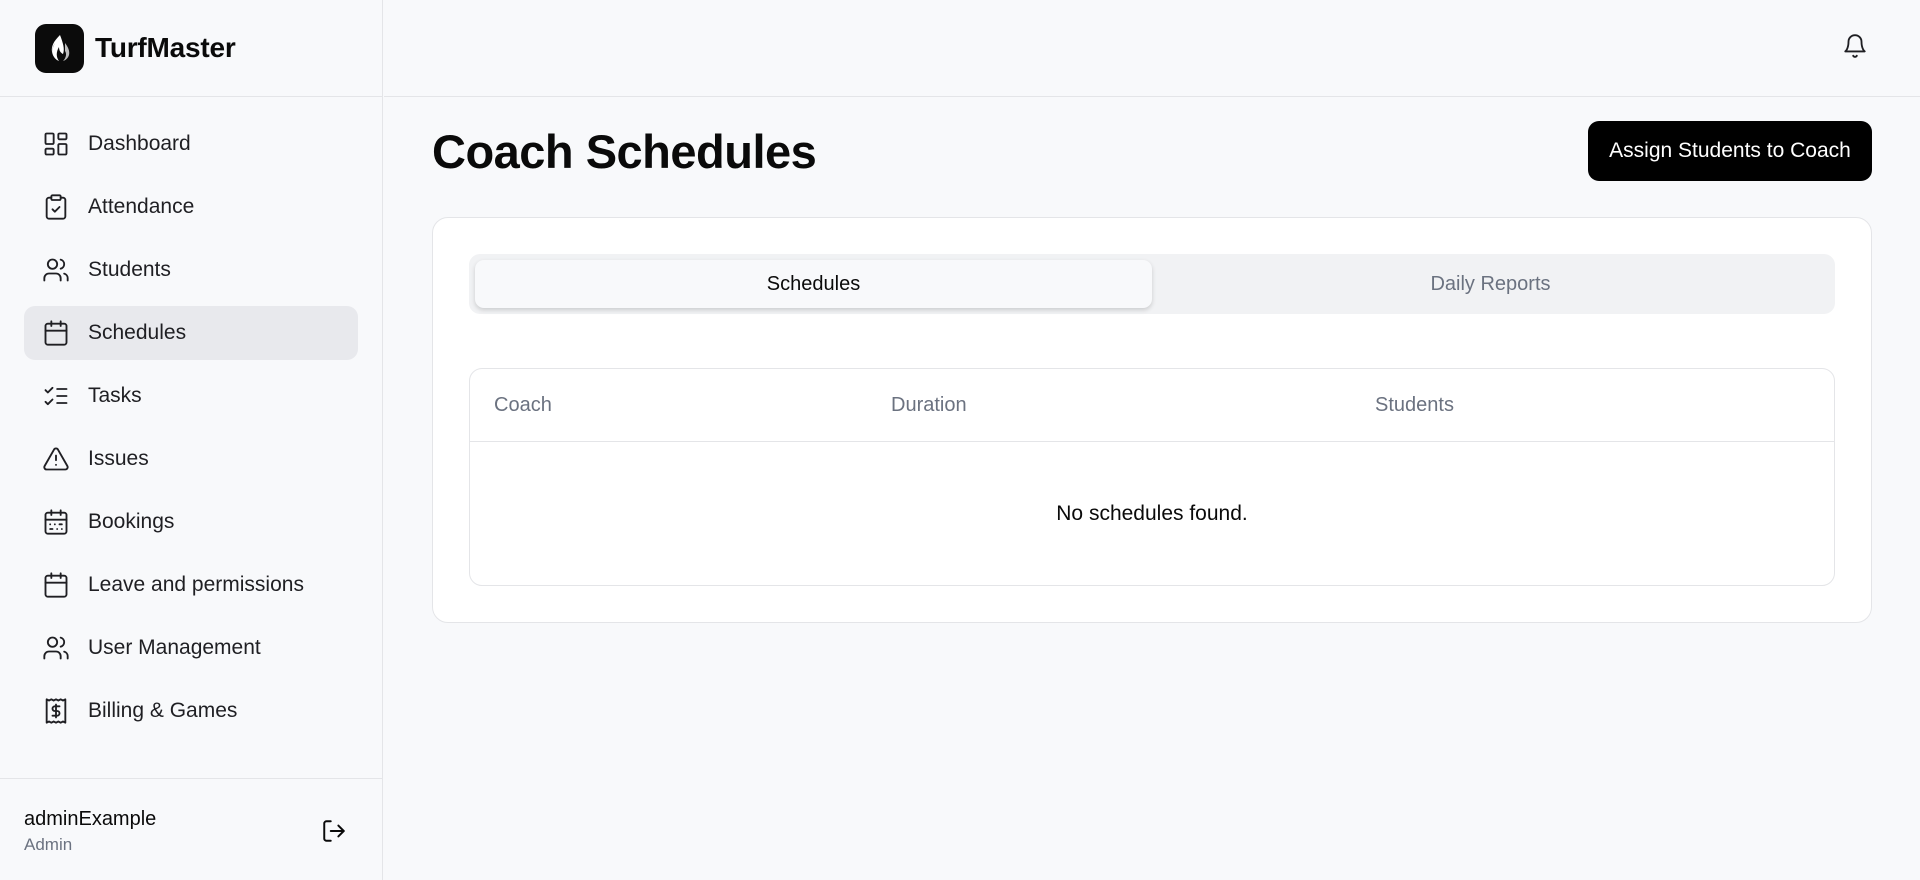 This screenshot has width=1920, height=880. I want to click on notifications-button, so click(1855, 48).